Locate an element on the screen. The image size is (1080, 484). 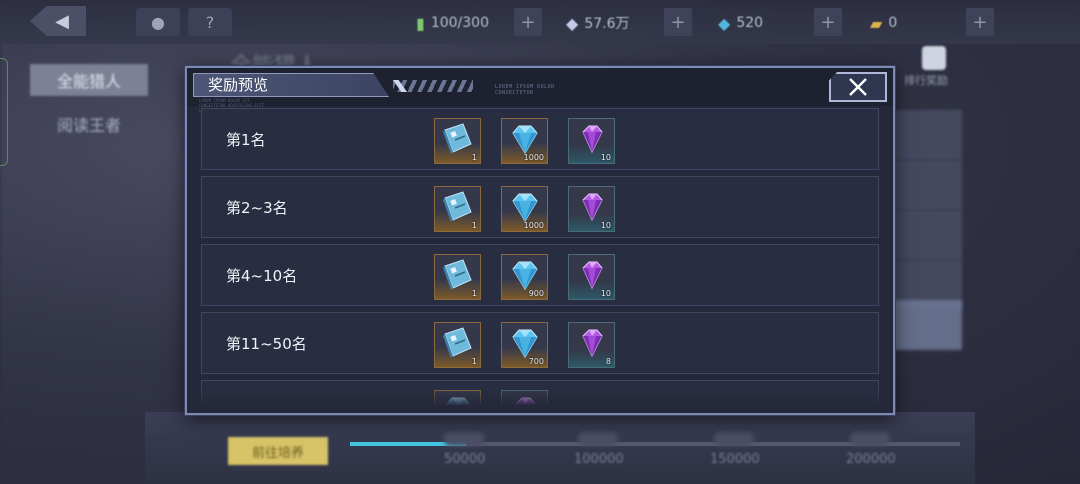
milestone-label: 100000 is located at coordinates (599, 459).